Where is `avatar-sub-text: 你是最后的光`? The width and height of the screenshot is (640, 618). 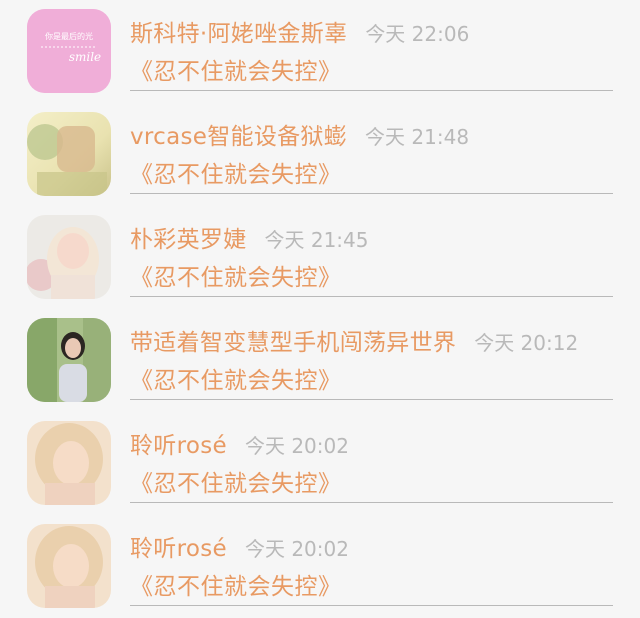
avatar-sub-text: 你是最后的光 is located at coordinates (69, 36).